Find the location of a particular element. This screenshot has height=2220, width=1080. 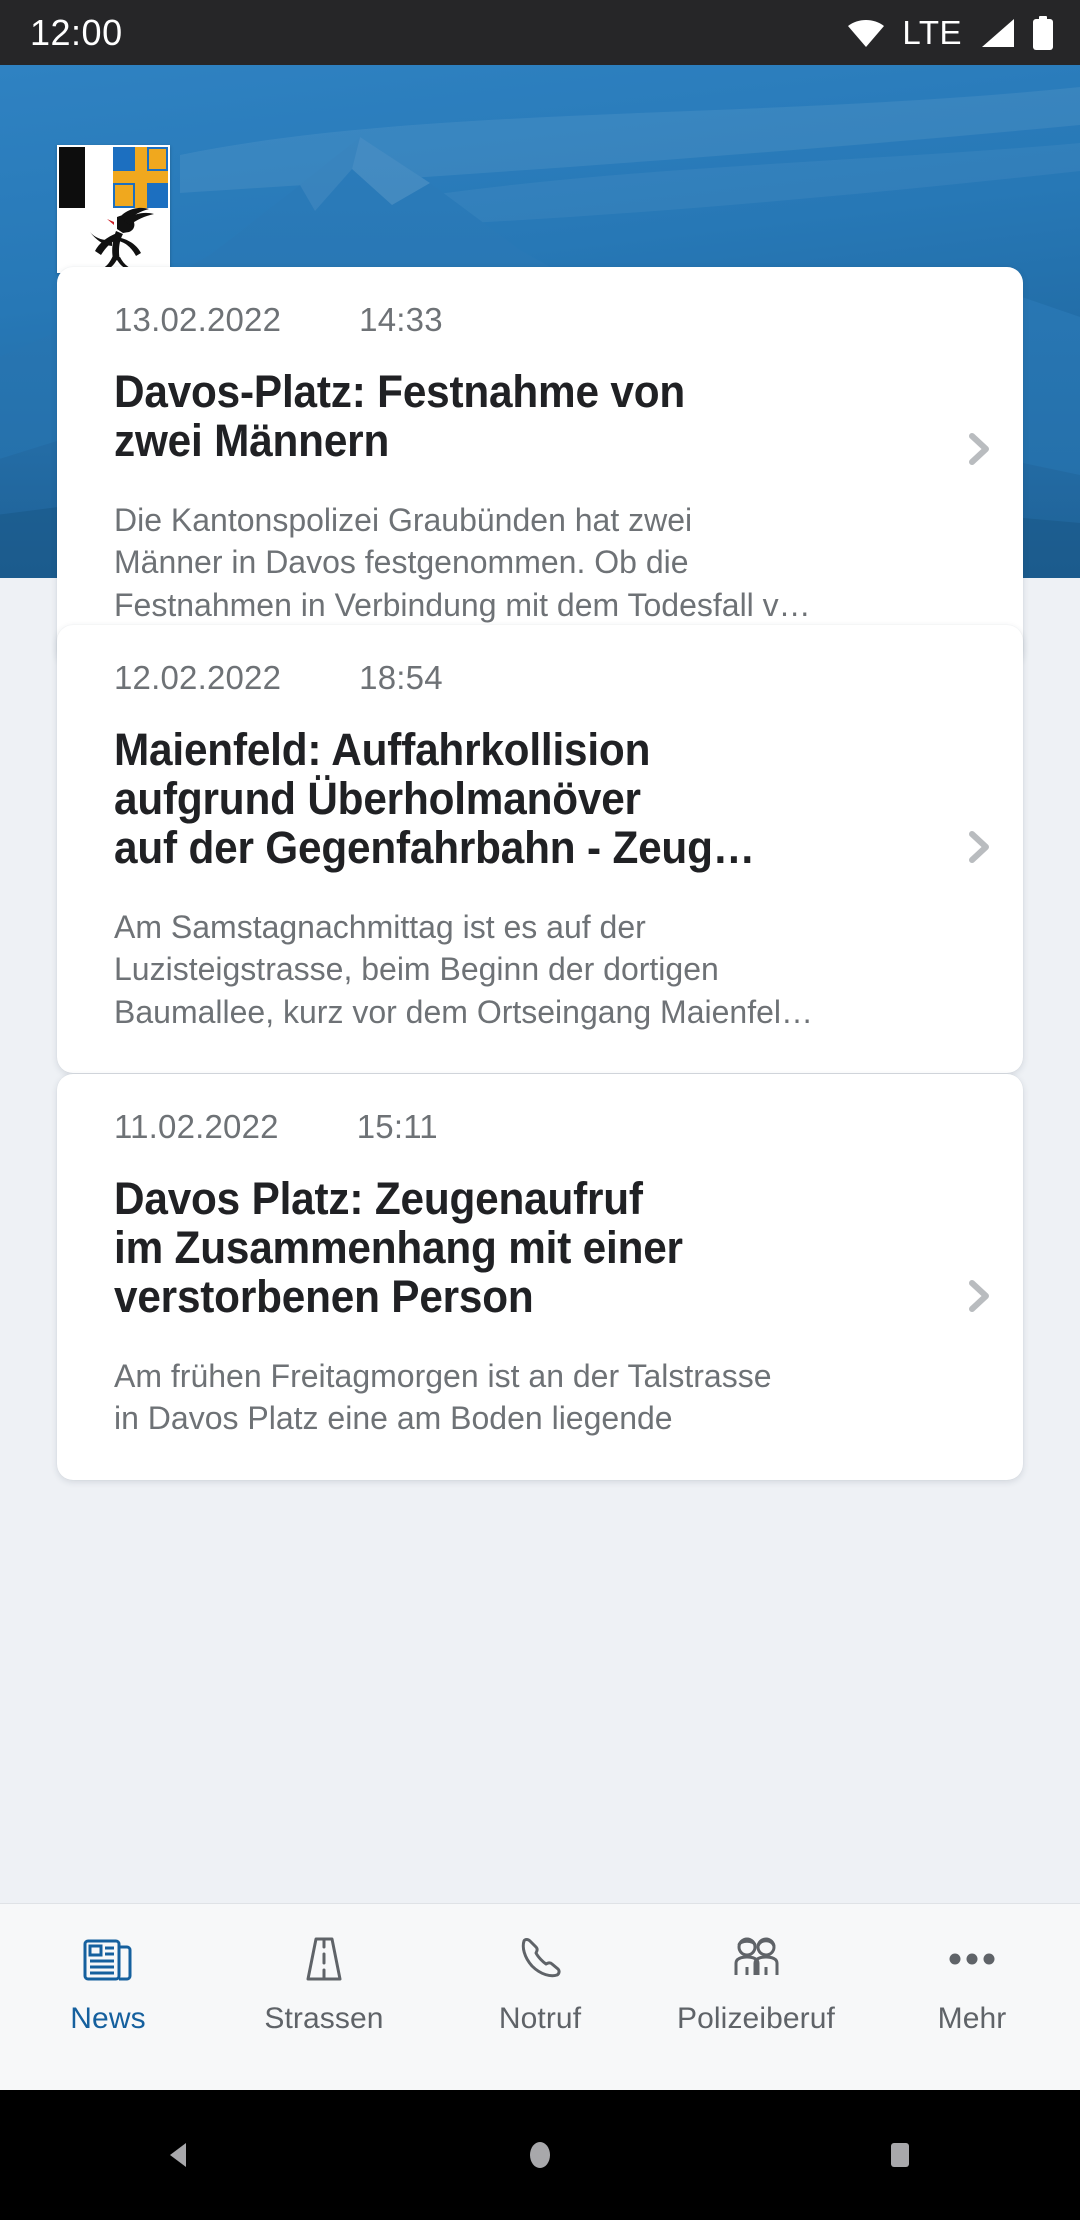

status-icon-group: LTE is located at coordinates (950, 33).